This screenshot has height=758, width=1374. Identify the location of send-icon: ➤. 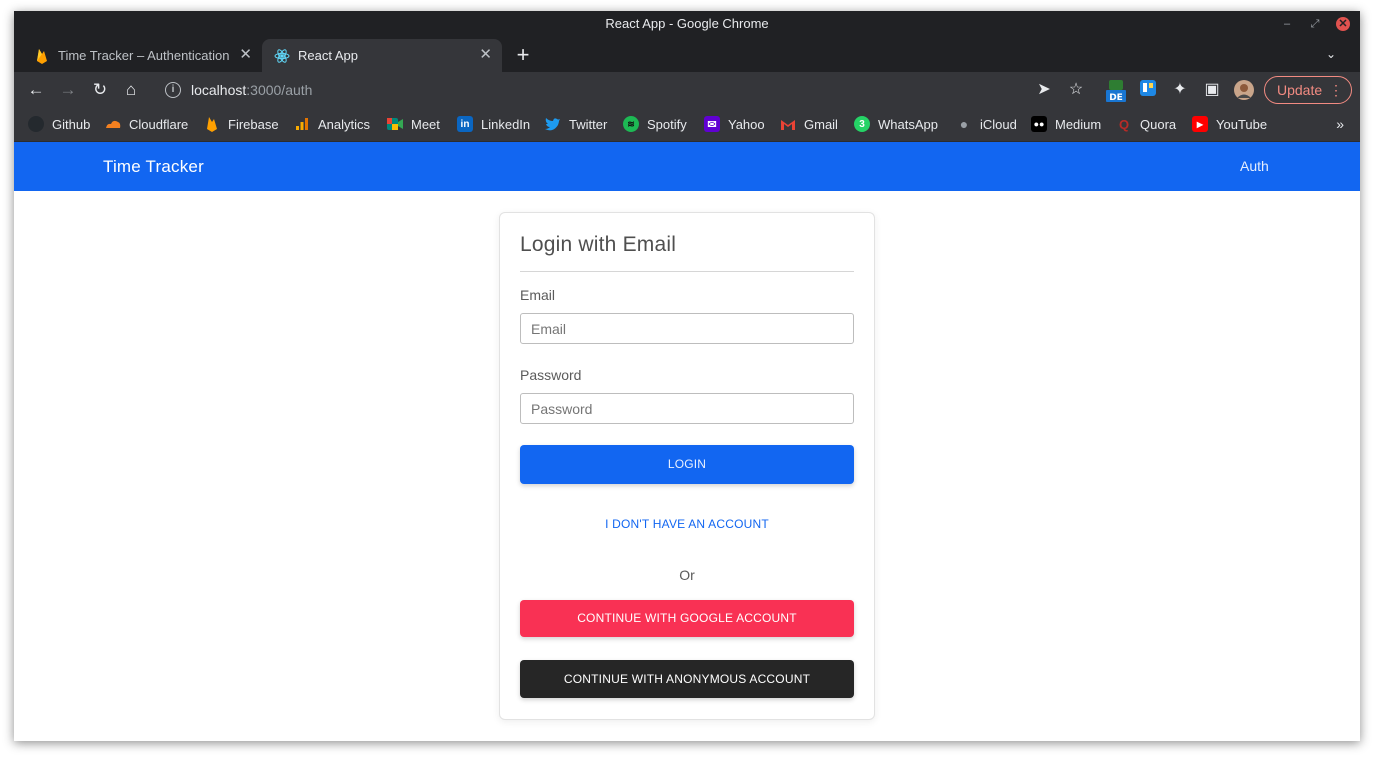
(1044, 90).